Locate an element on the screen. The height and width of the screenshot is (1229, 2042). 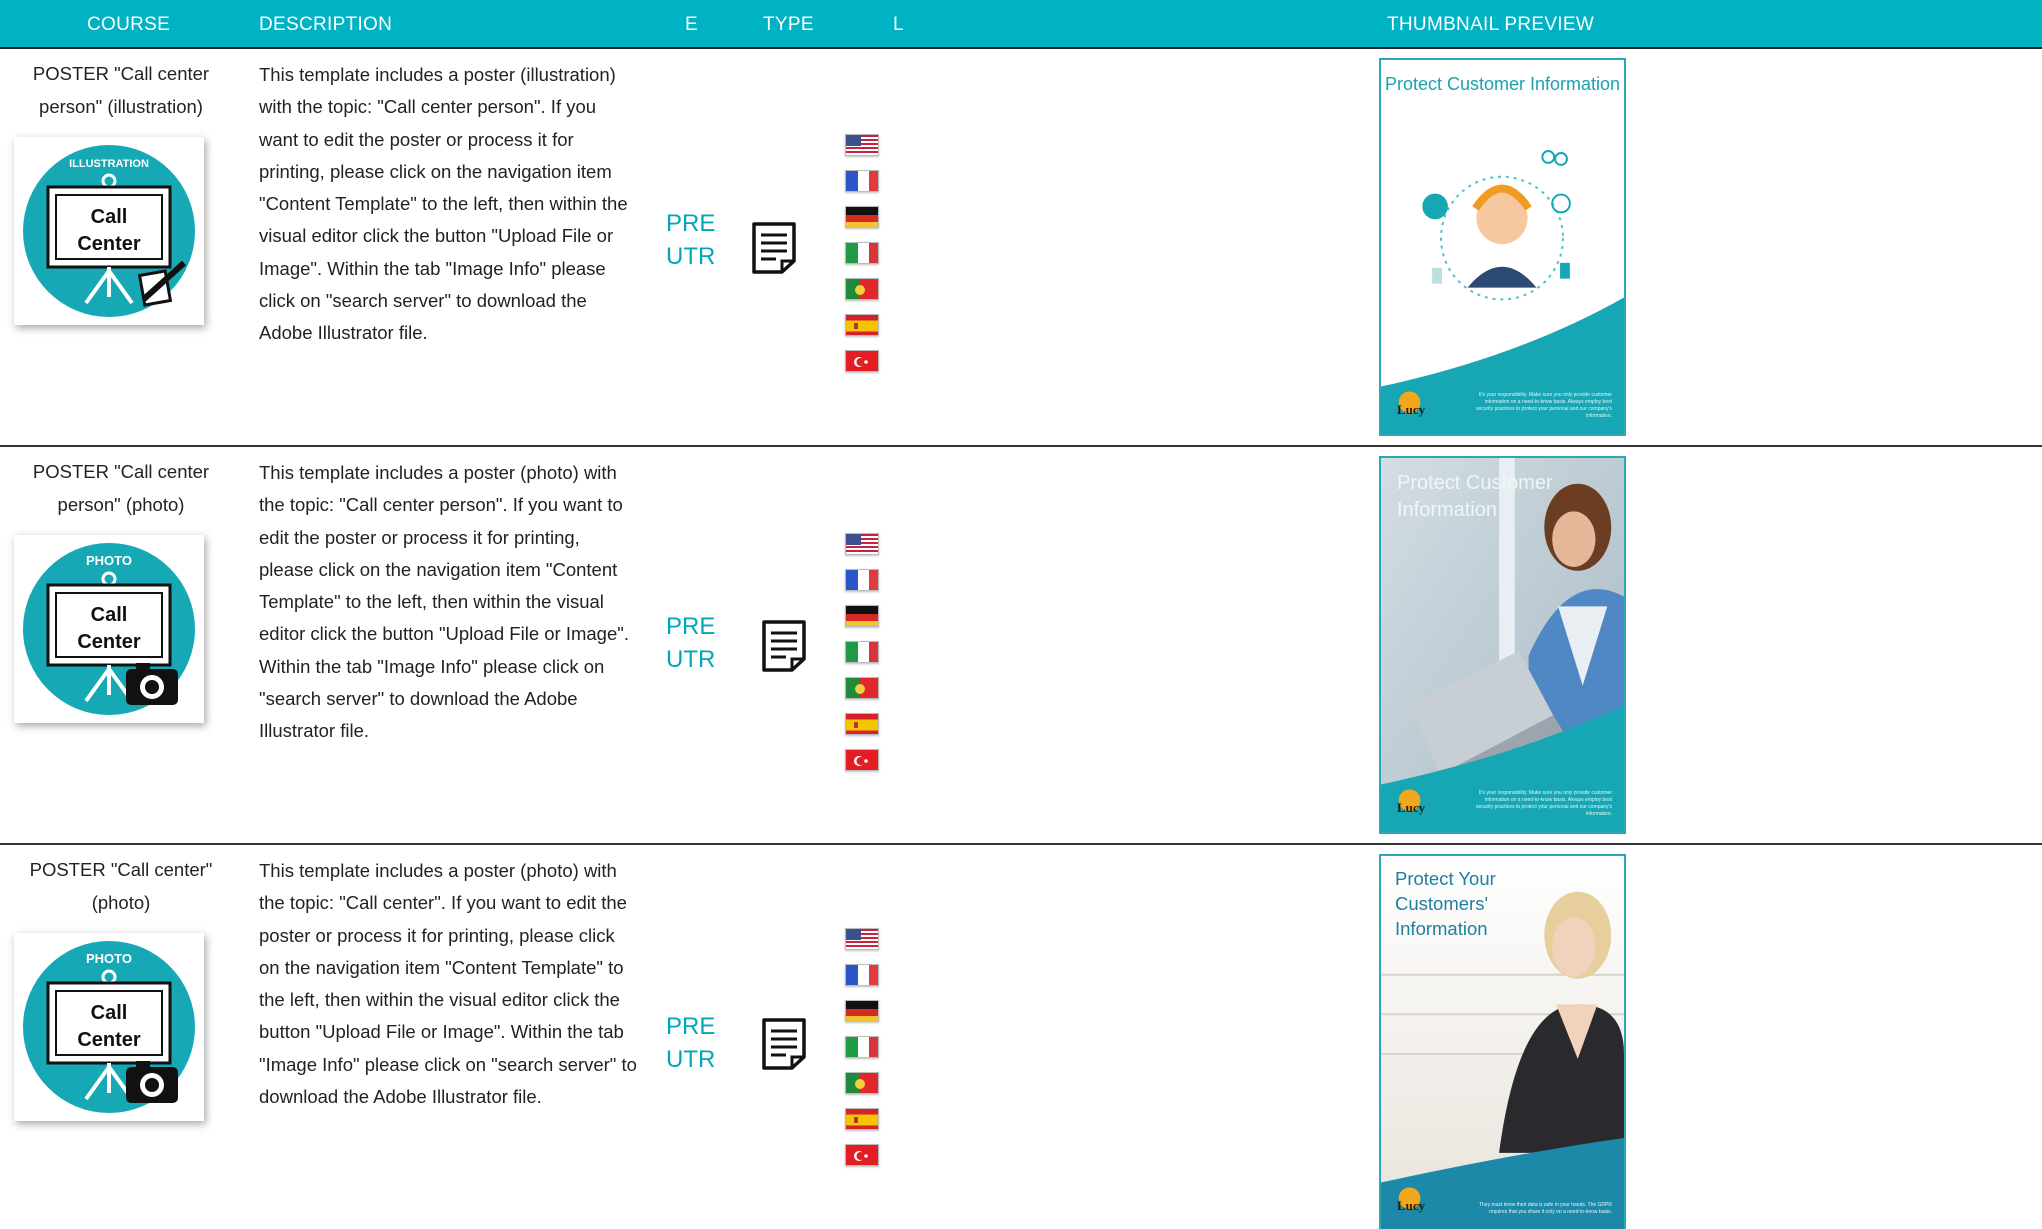
course-title: POSTER "Call center" (photo) is located at coordinates (121, 886).